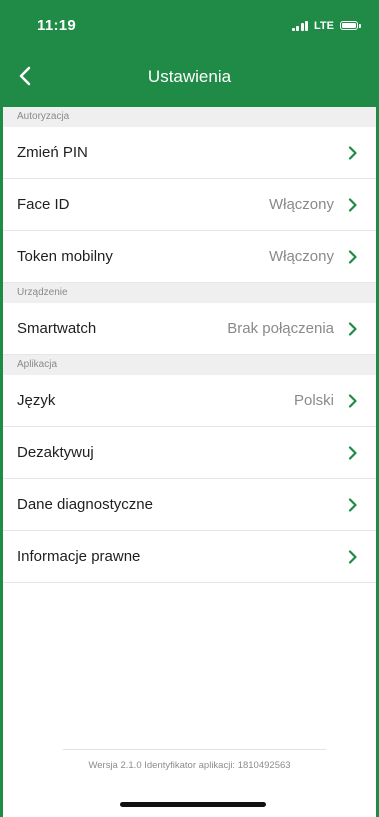  Describe the element at coordinates (194, 749) in the screenshot. I see `footer-divider` at that location.